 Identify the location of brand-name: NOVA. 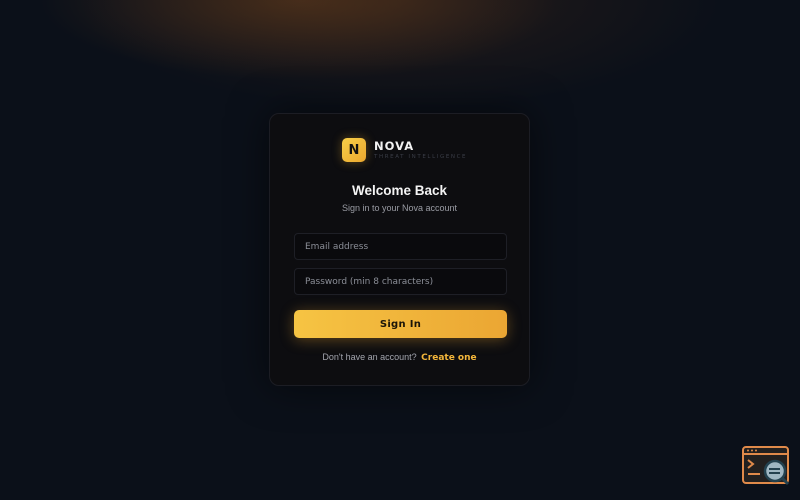
(394, 145).